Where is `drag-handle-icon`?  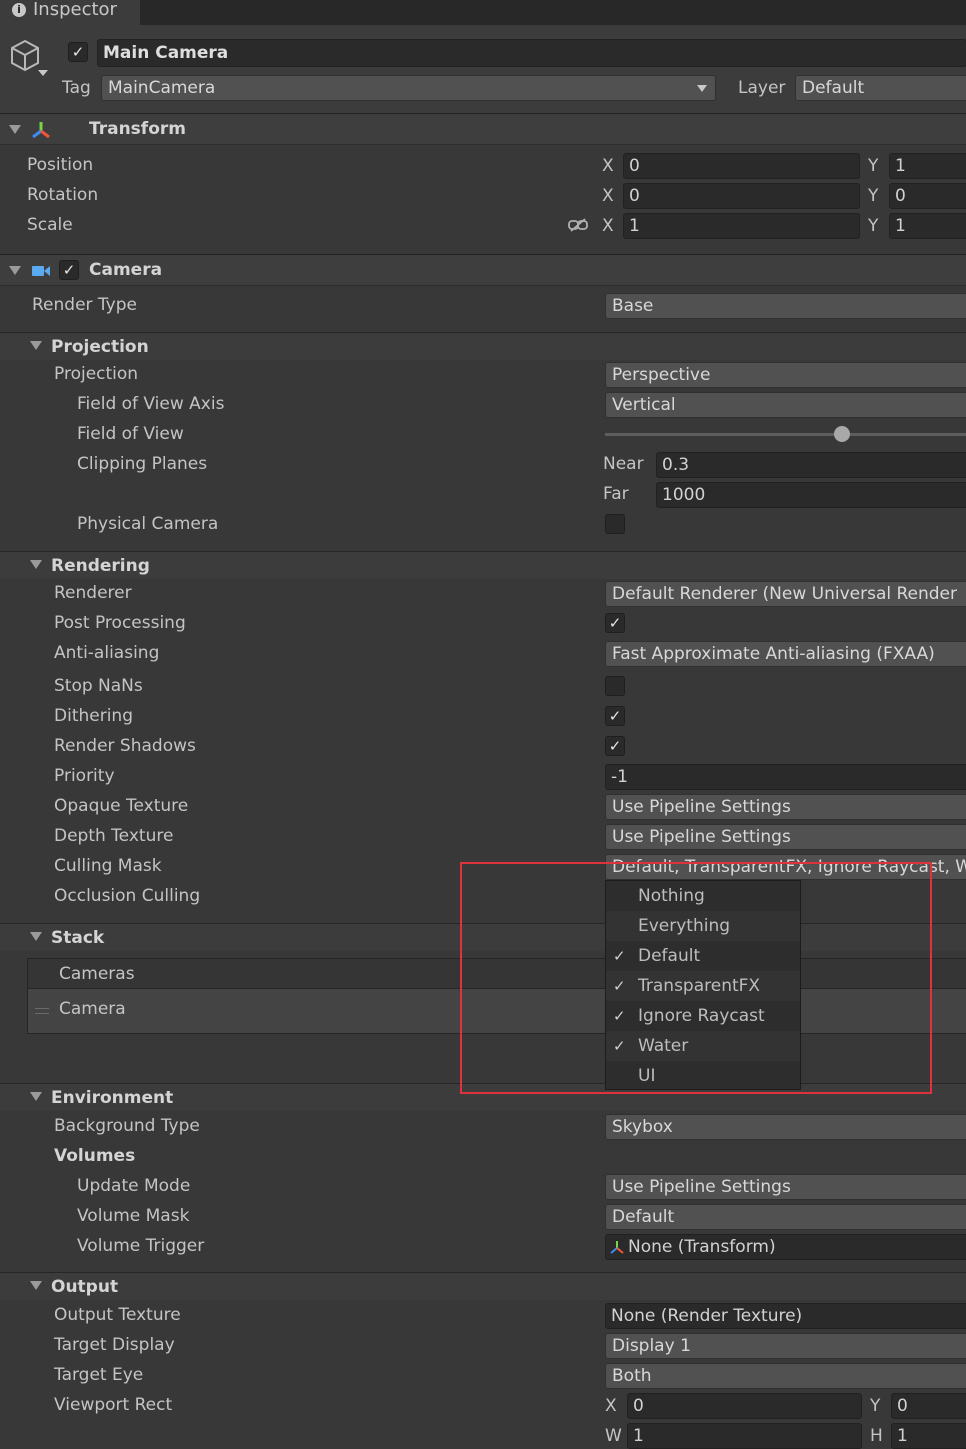 drag-handle-icon is located at coordinates (42, 1011).